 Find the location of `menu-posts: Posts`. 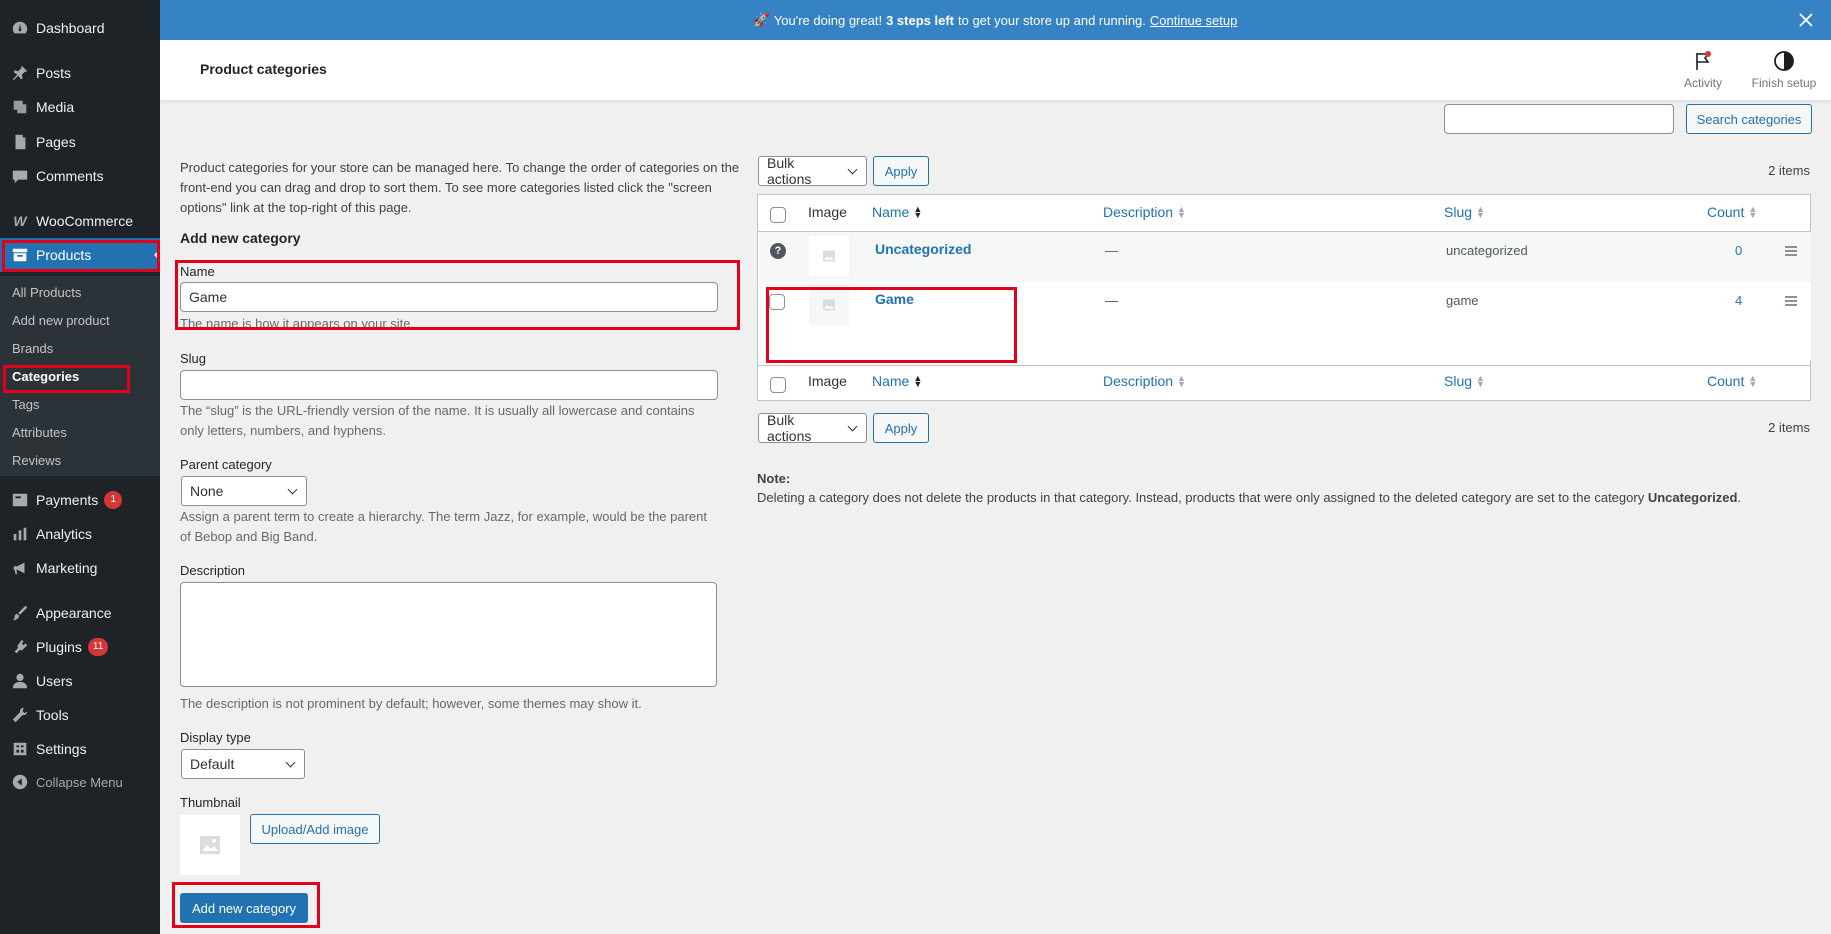

menu-posts: Posts is located at coordinates (80, 73).